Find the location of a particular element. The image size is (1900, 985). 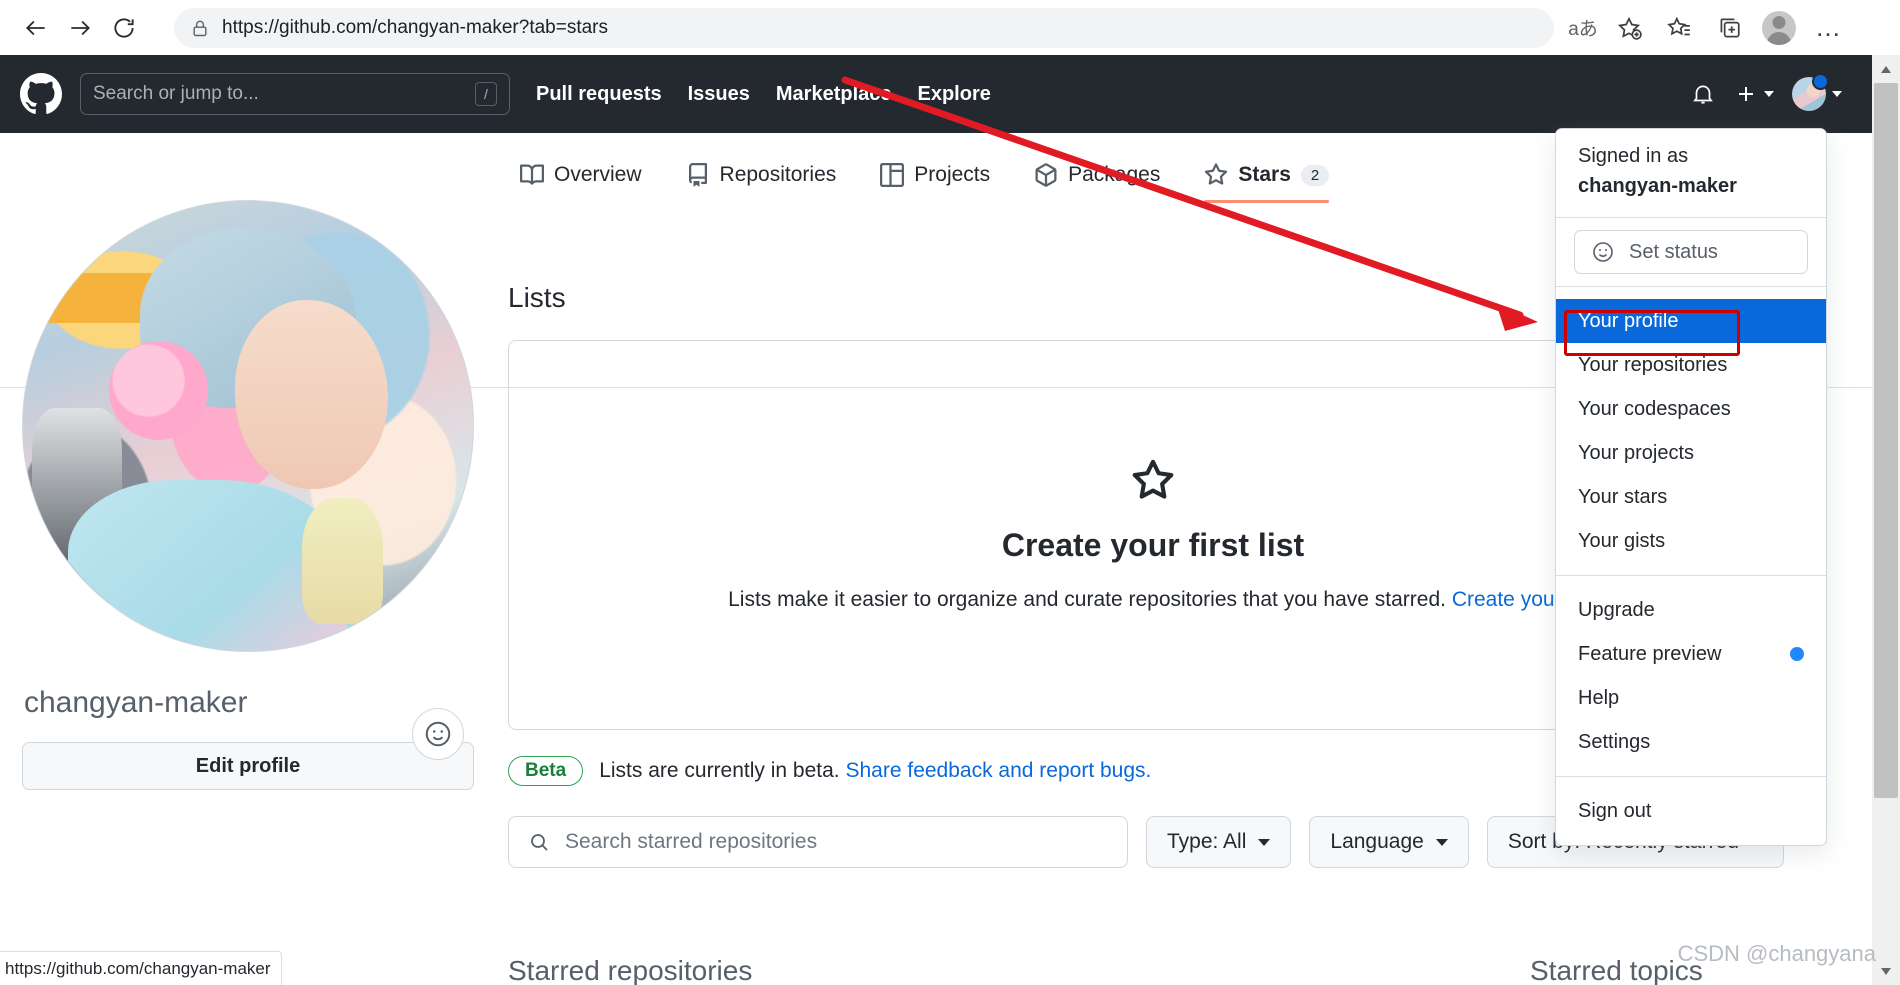

menu-item-label: Settings is located at coordinates (1614, 741).